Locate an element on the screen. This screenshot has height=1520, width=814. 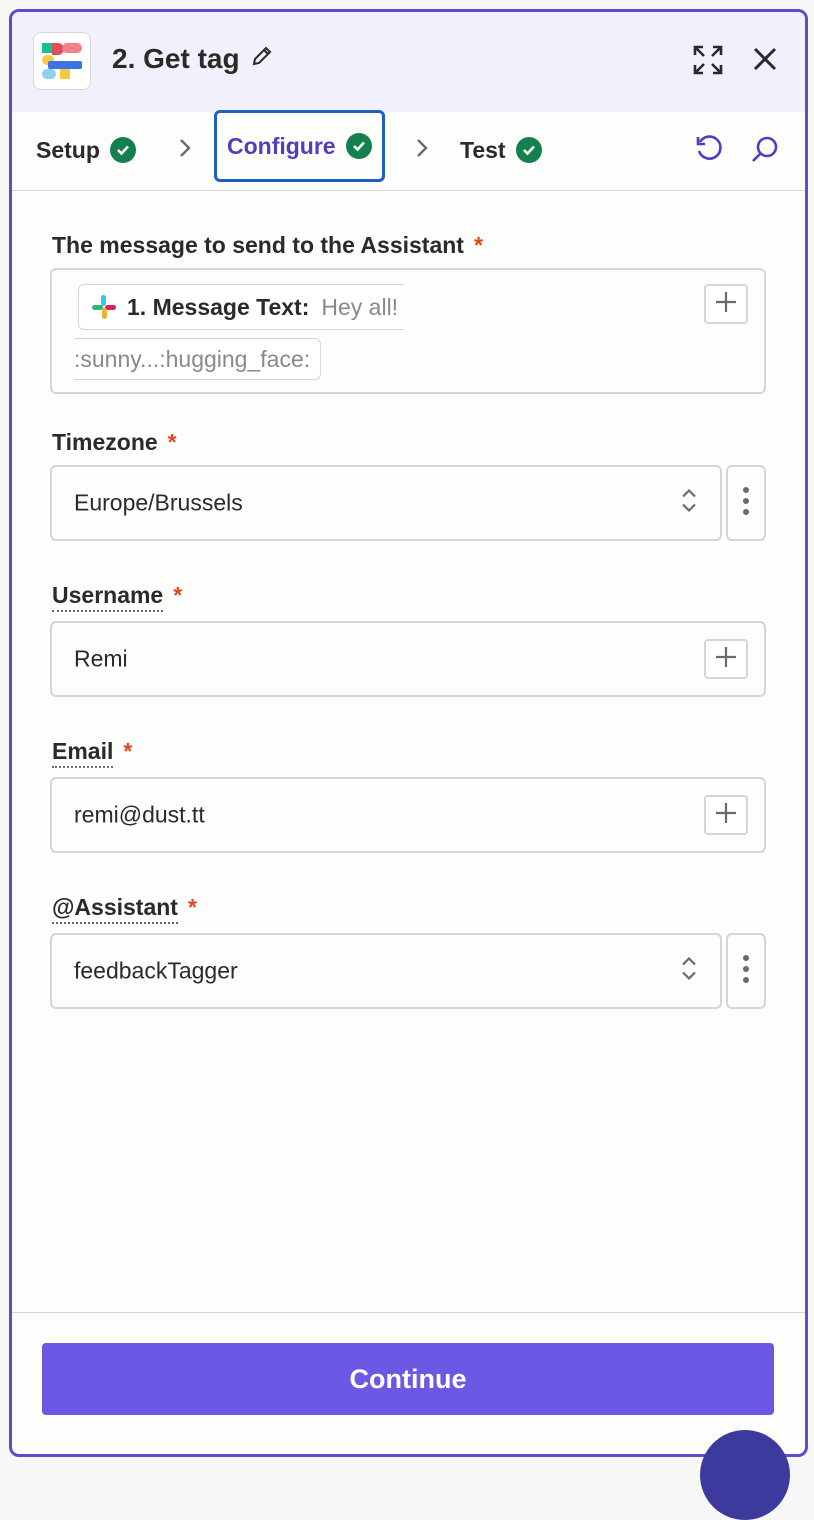
username-label: Username * is located at coordinates (117, 597).